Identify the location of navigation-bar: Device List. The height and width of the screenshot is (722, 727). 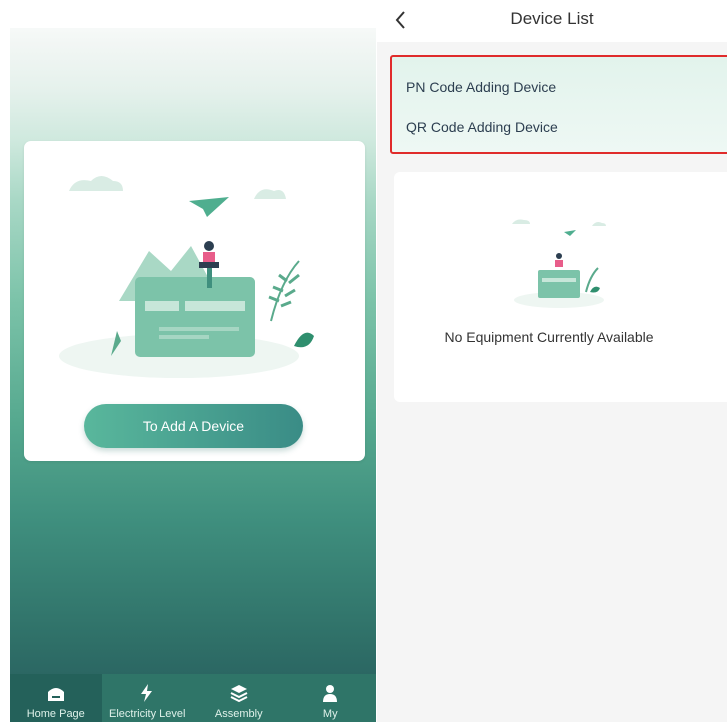
(552, 21).